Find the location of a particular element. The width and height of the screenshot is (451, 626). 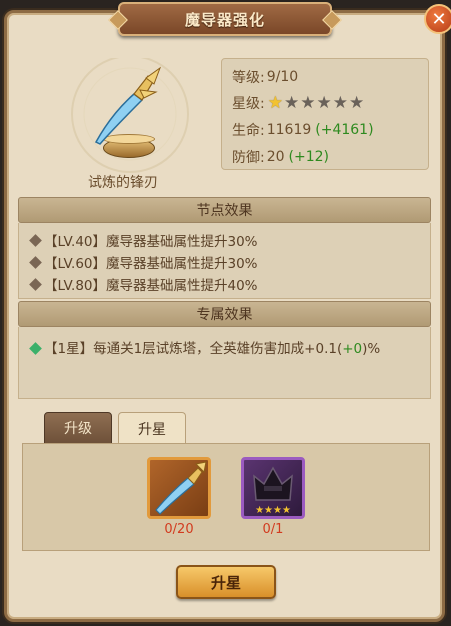

node-effect-item: 【LV.60】魔导器基础属性提升30% is located at coordinates (143, 262).